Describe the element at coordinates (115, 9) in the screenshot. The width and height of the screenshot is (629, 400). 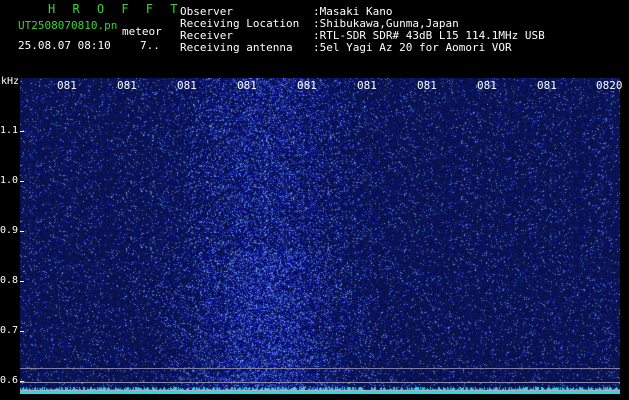
I see `app-title: H R O F F T` at that location.